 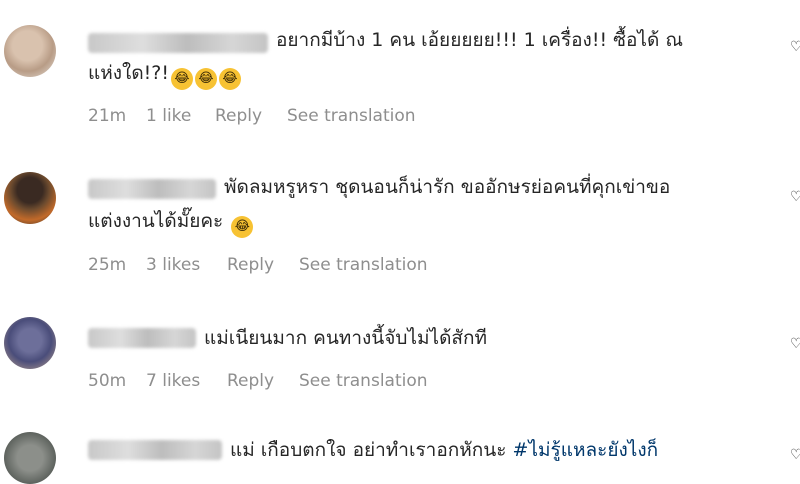 What do you see at coordinates (586, 450) in the screenshot?
I see `hashtag-link: #ไม่รู้แหละยังไงก็` at bounding box center [586, 450].